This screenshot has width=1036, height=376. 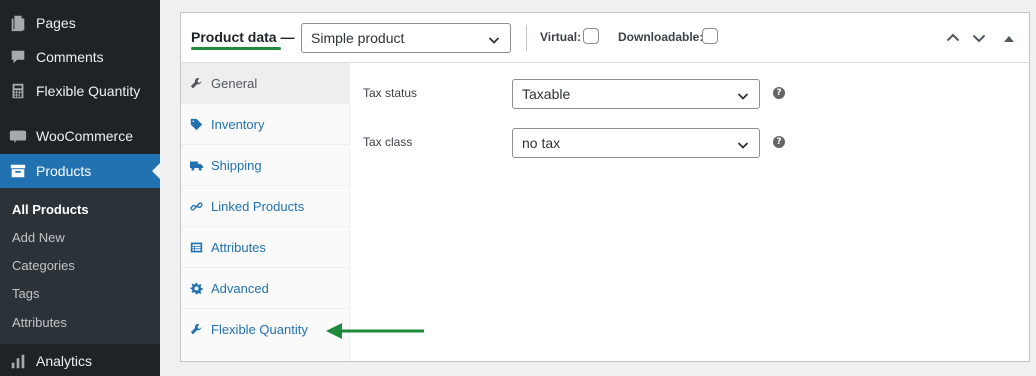 I want to click on tab-label: Flexible Quantity, so click(x=259, y=329).